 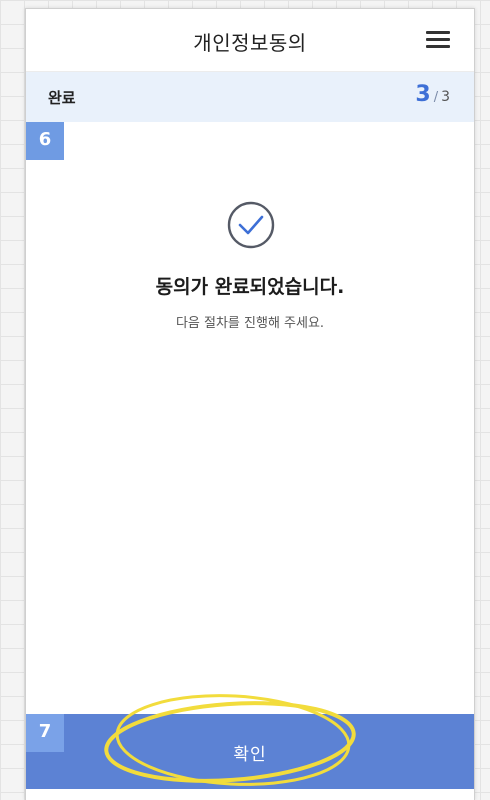 I want to click on check-circle-icon, so click(x=251, y=225).